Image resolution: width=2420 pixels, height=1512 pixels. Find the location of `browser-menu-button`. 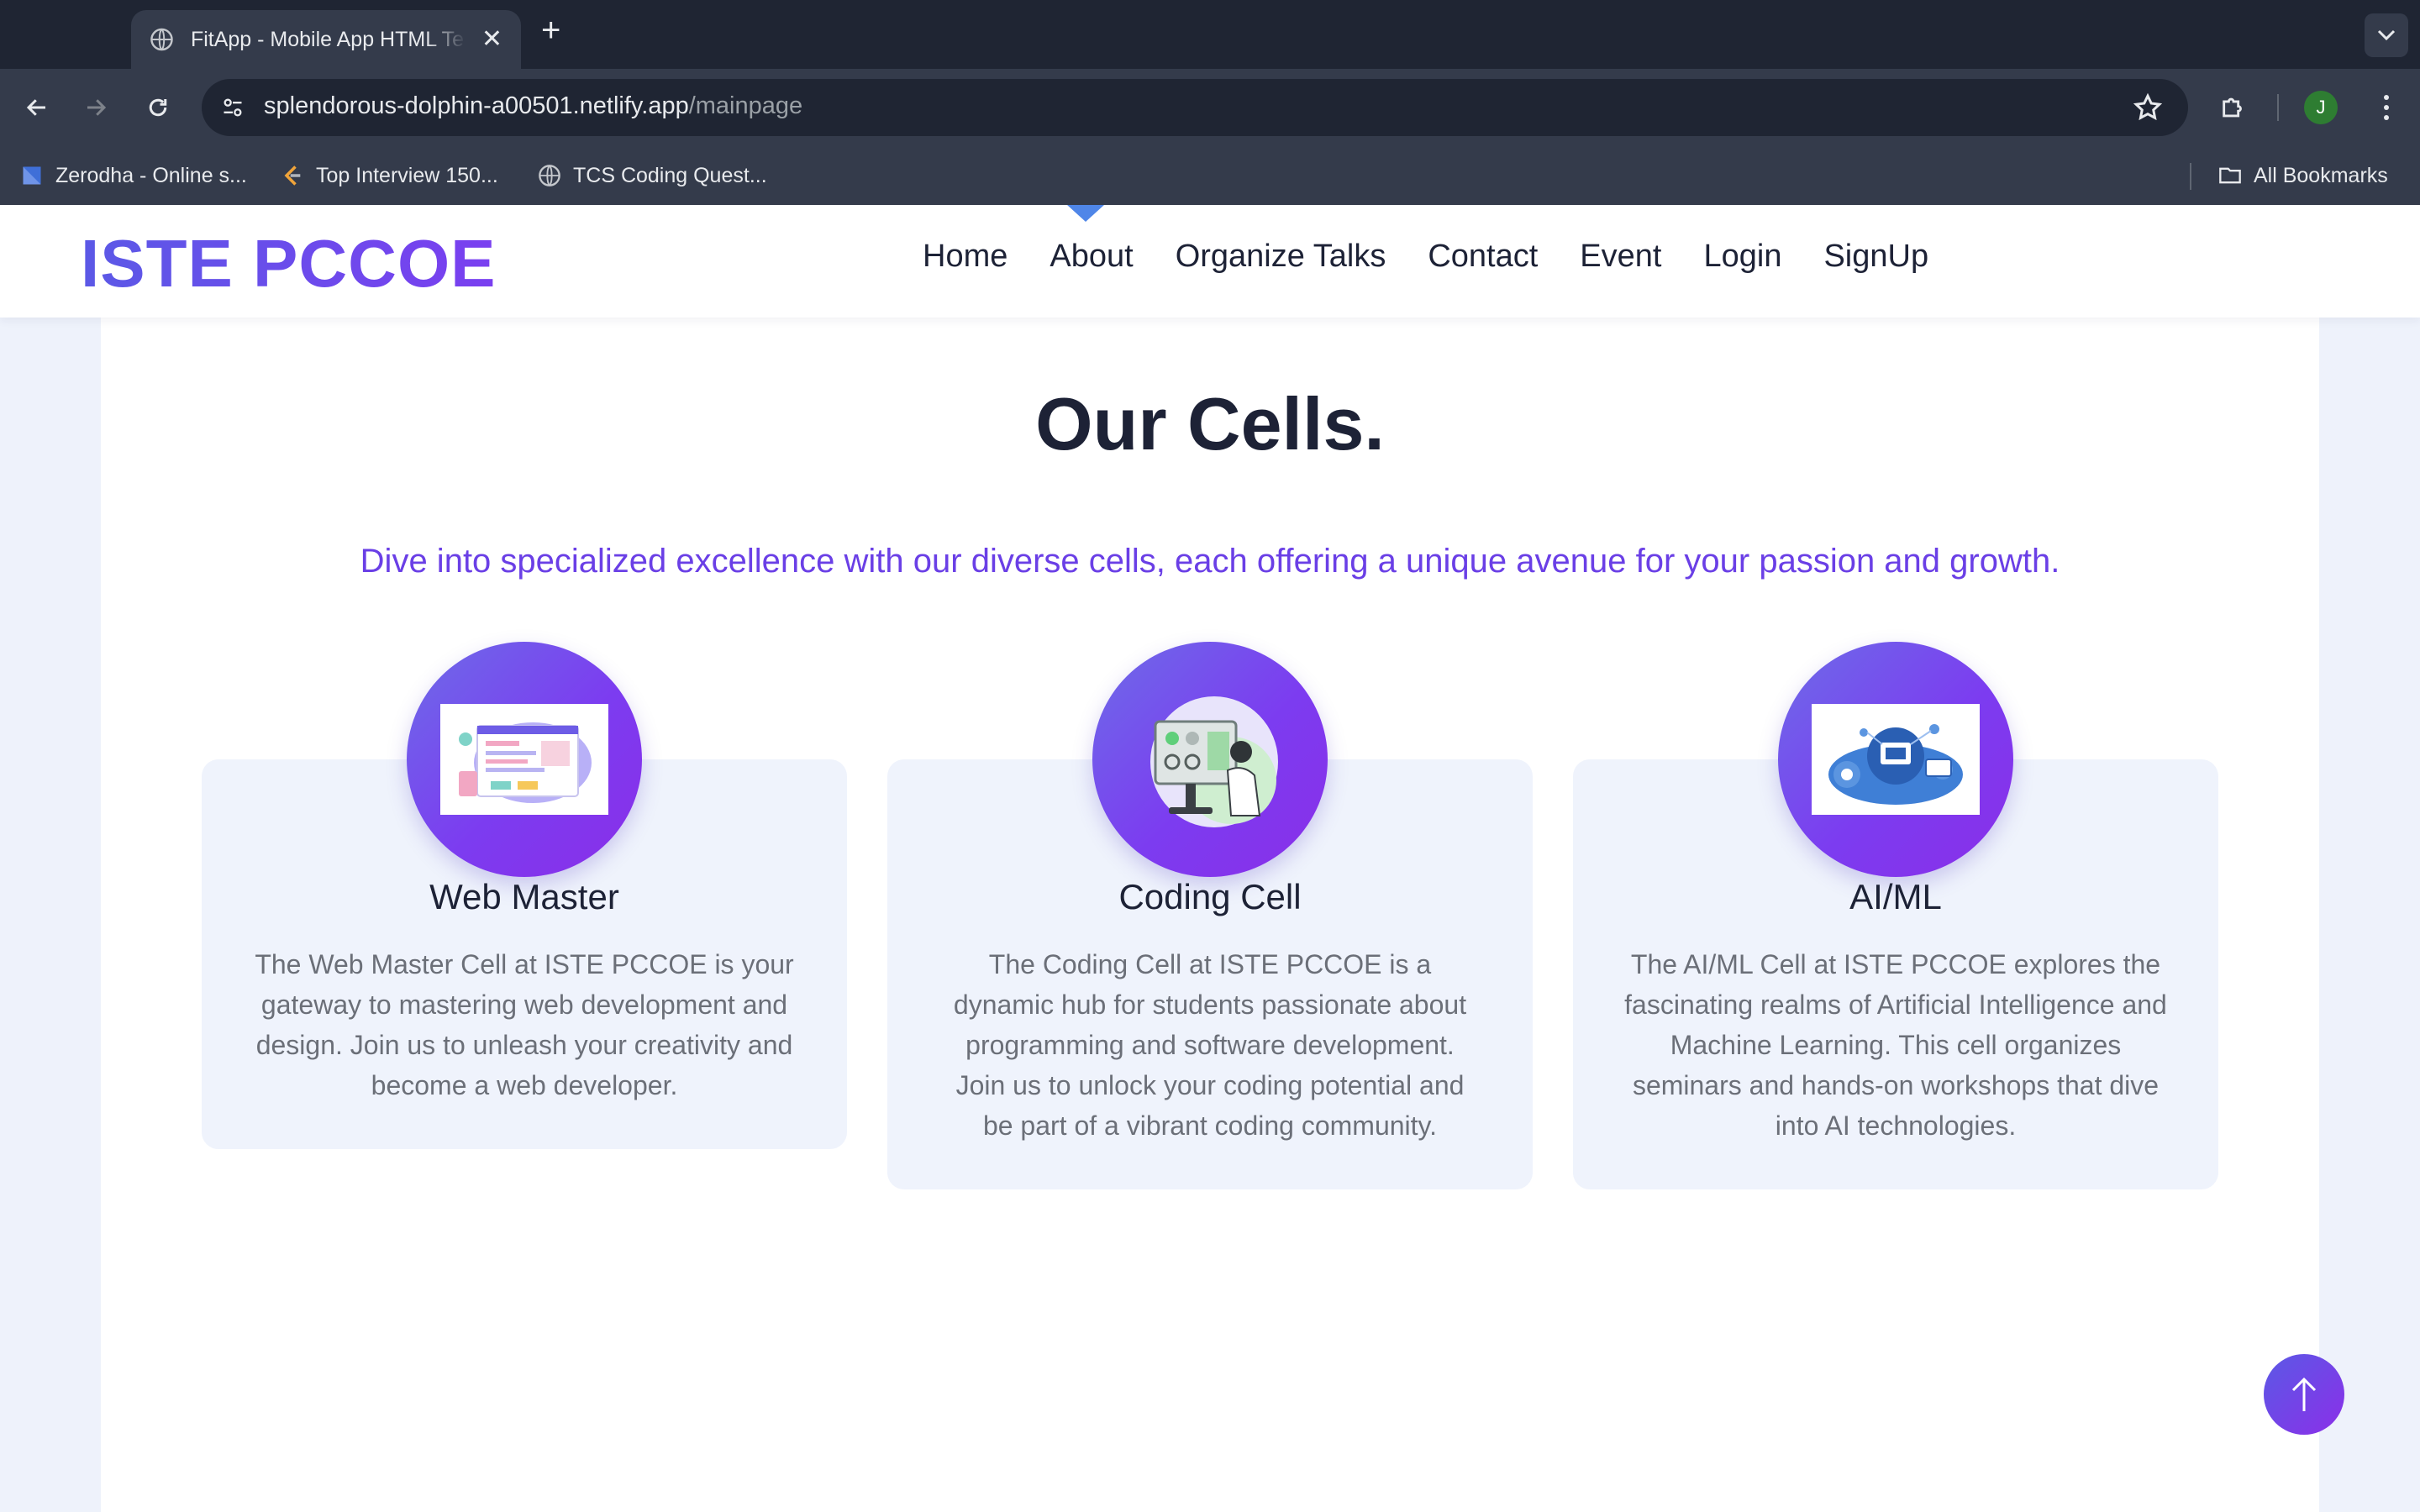

browser-menu-button is located at coordinates (2387, 107).